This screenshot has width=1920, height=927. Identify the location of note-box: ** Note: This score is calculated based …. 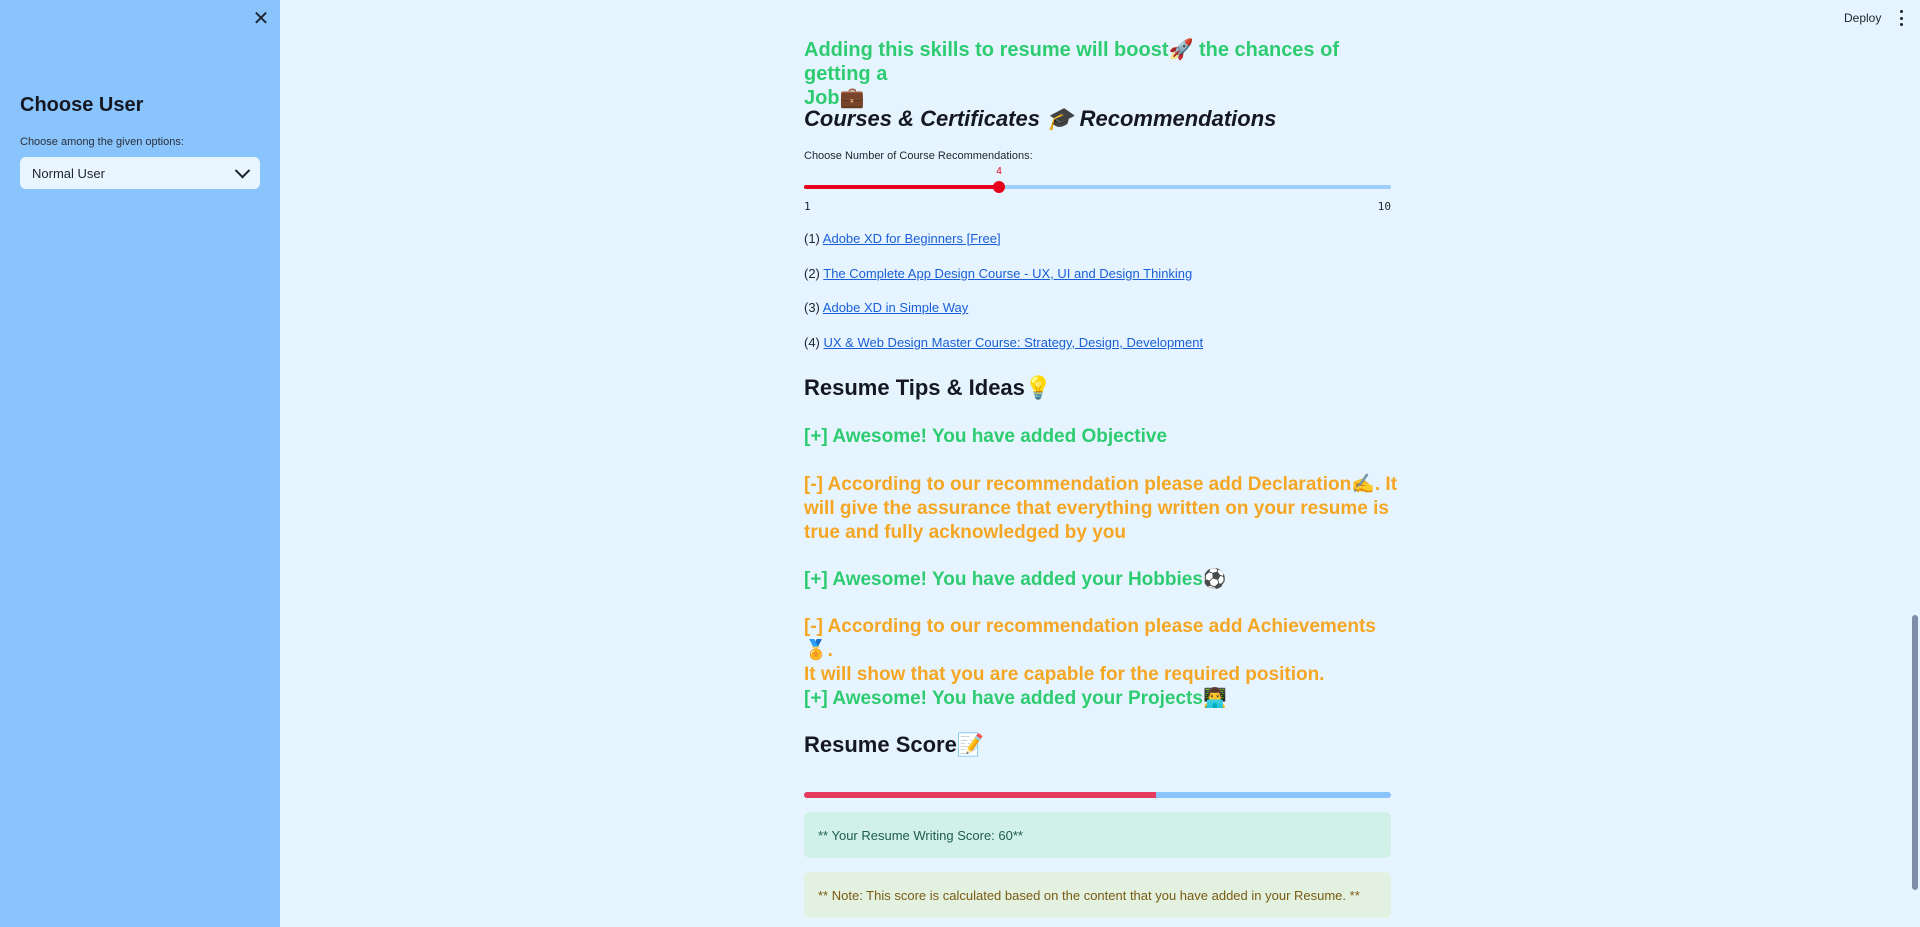
(1097, 895).